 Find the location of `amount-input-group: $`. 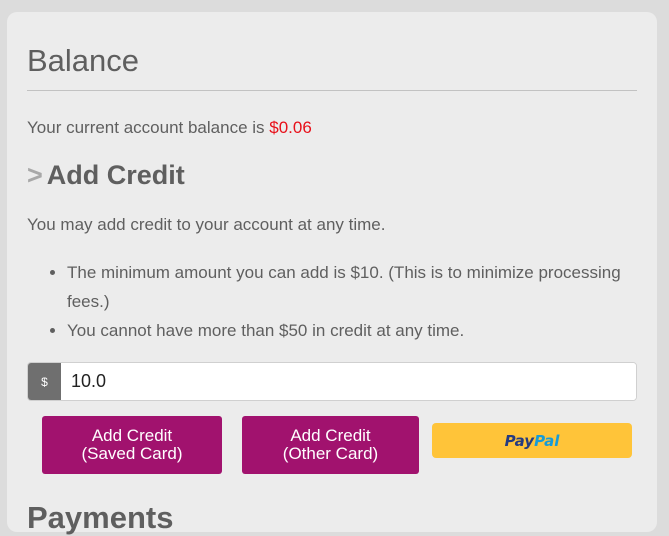

amount-input-group: $ is located at coordinates (332, 381).